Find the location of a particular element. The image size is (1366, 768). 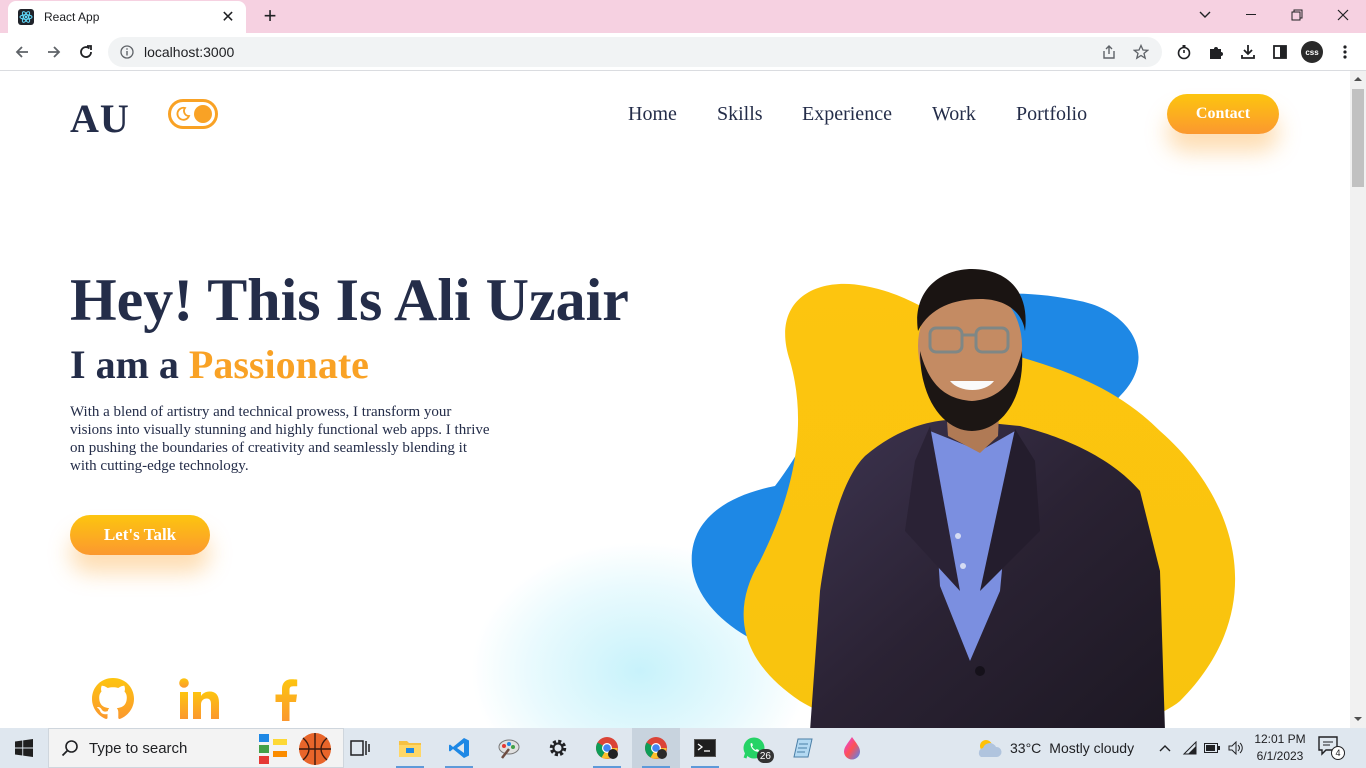

wifi-icon is located at coordinates (1190, 748).